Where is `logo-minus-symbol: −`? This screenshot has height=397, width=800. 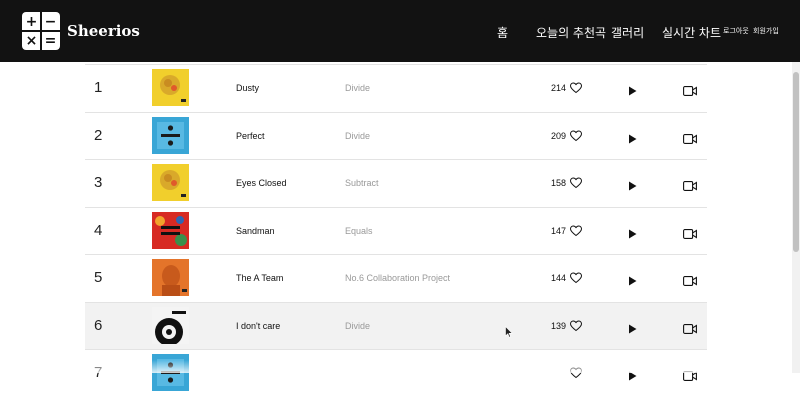
logo-minus-symbol: − is located at coordinates (50, 21).